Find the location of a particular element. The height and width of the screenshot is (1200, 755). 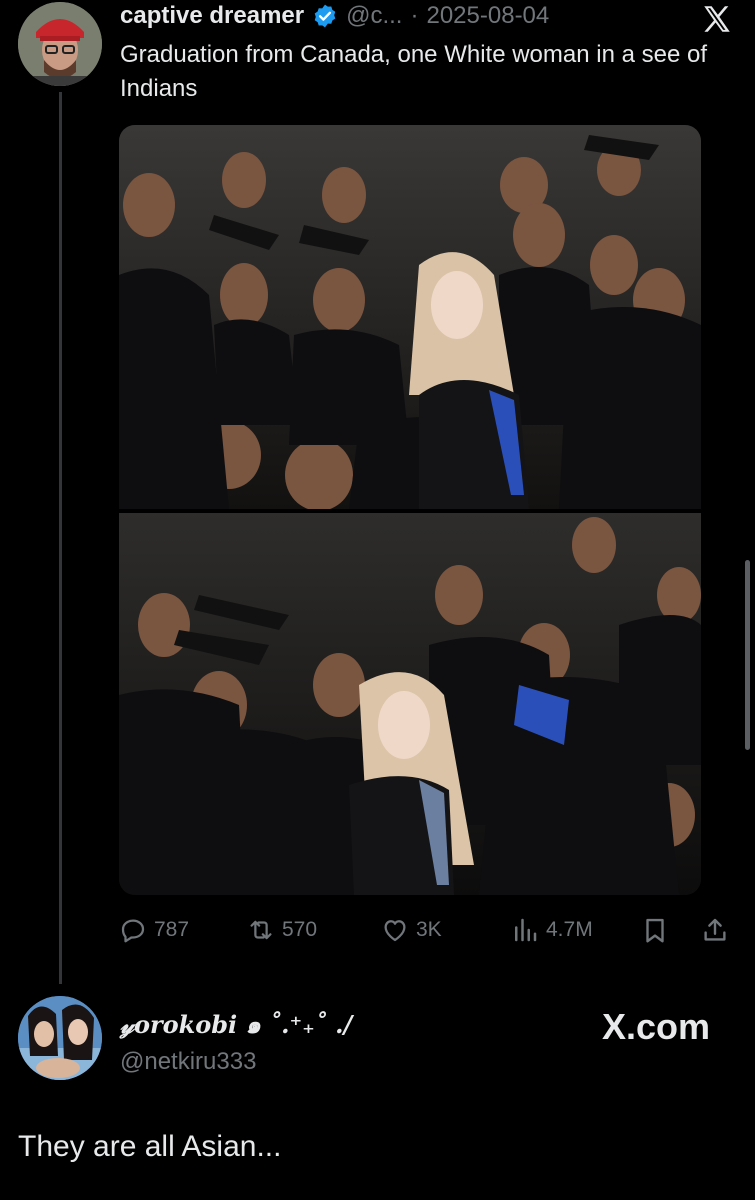

post-header: captive dreamer @c... · 2025-08-04 is located at coordinates (334, 16).